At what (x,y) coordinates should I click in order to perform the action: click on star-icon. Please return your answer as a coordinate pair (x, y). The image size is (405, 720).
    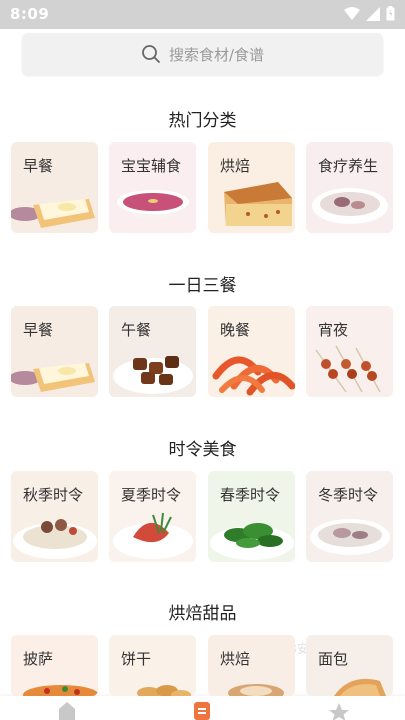
    Looking at the image, I should click on (339, 711).